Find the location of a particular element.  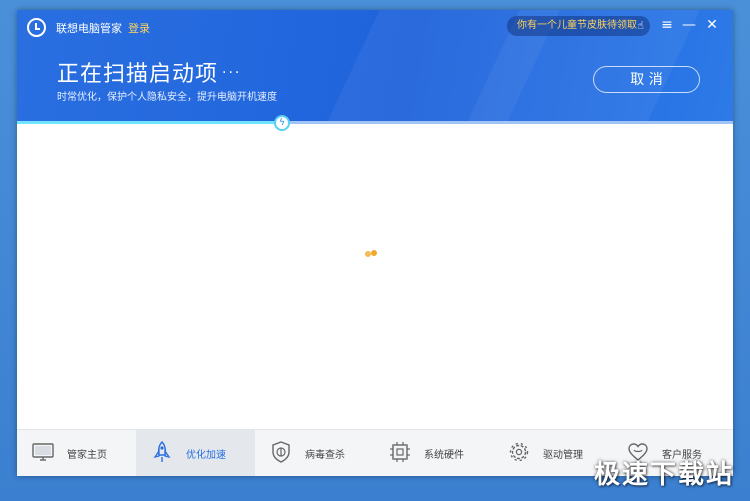

menu-icon: ≡ is located at coordinates (667, 25).